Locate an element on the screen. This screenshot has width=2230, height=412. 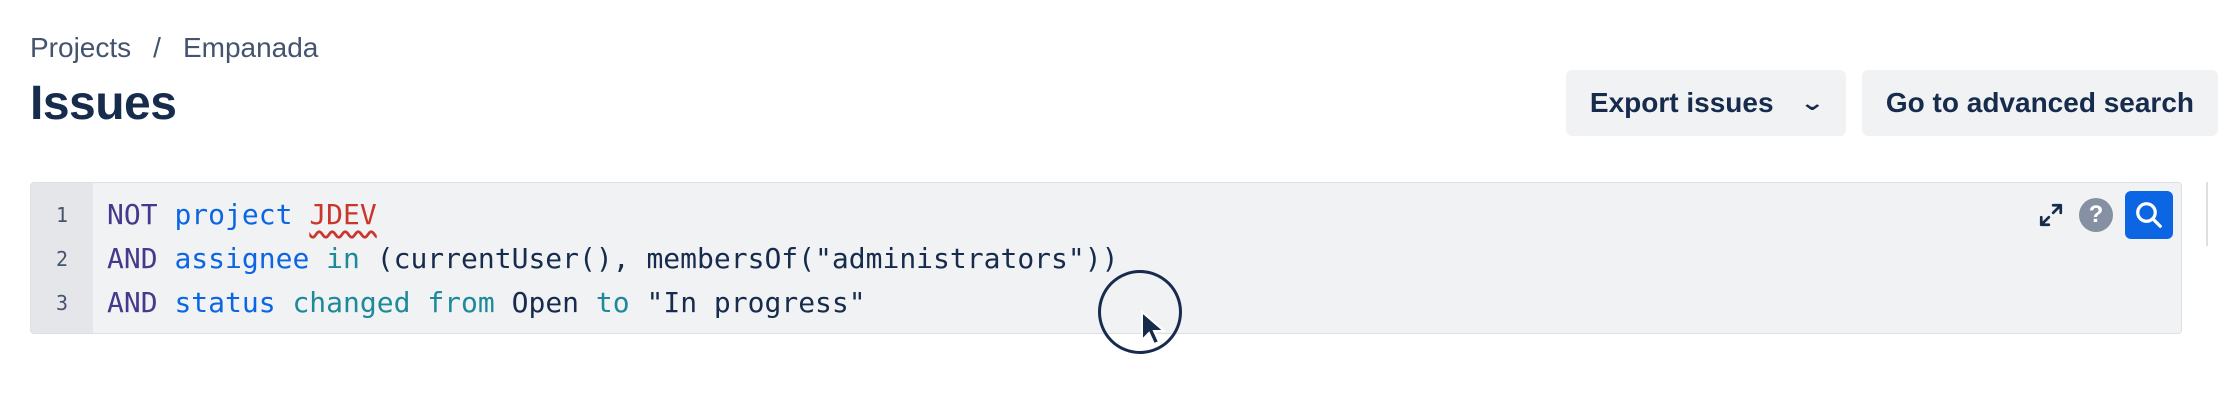
code-token: "In progress" is located at coordinates (747, 302).